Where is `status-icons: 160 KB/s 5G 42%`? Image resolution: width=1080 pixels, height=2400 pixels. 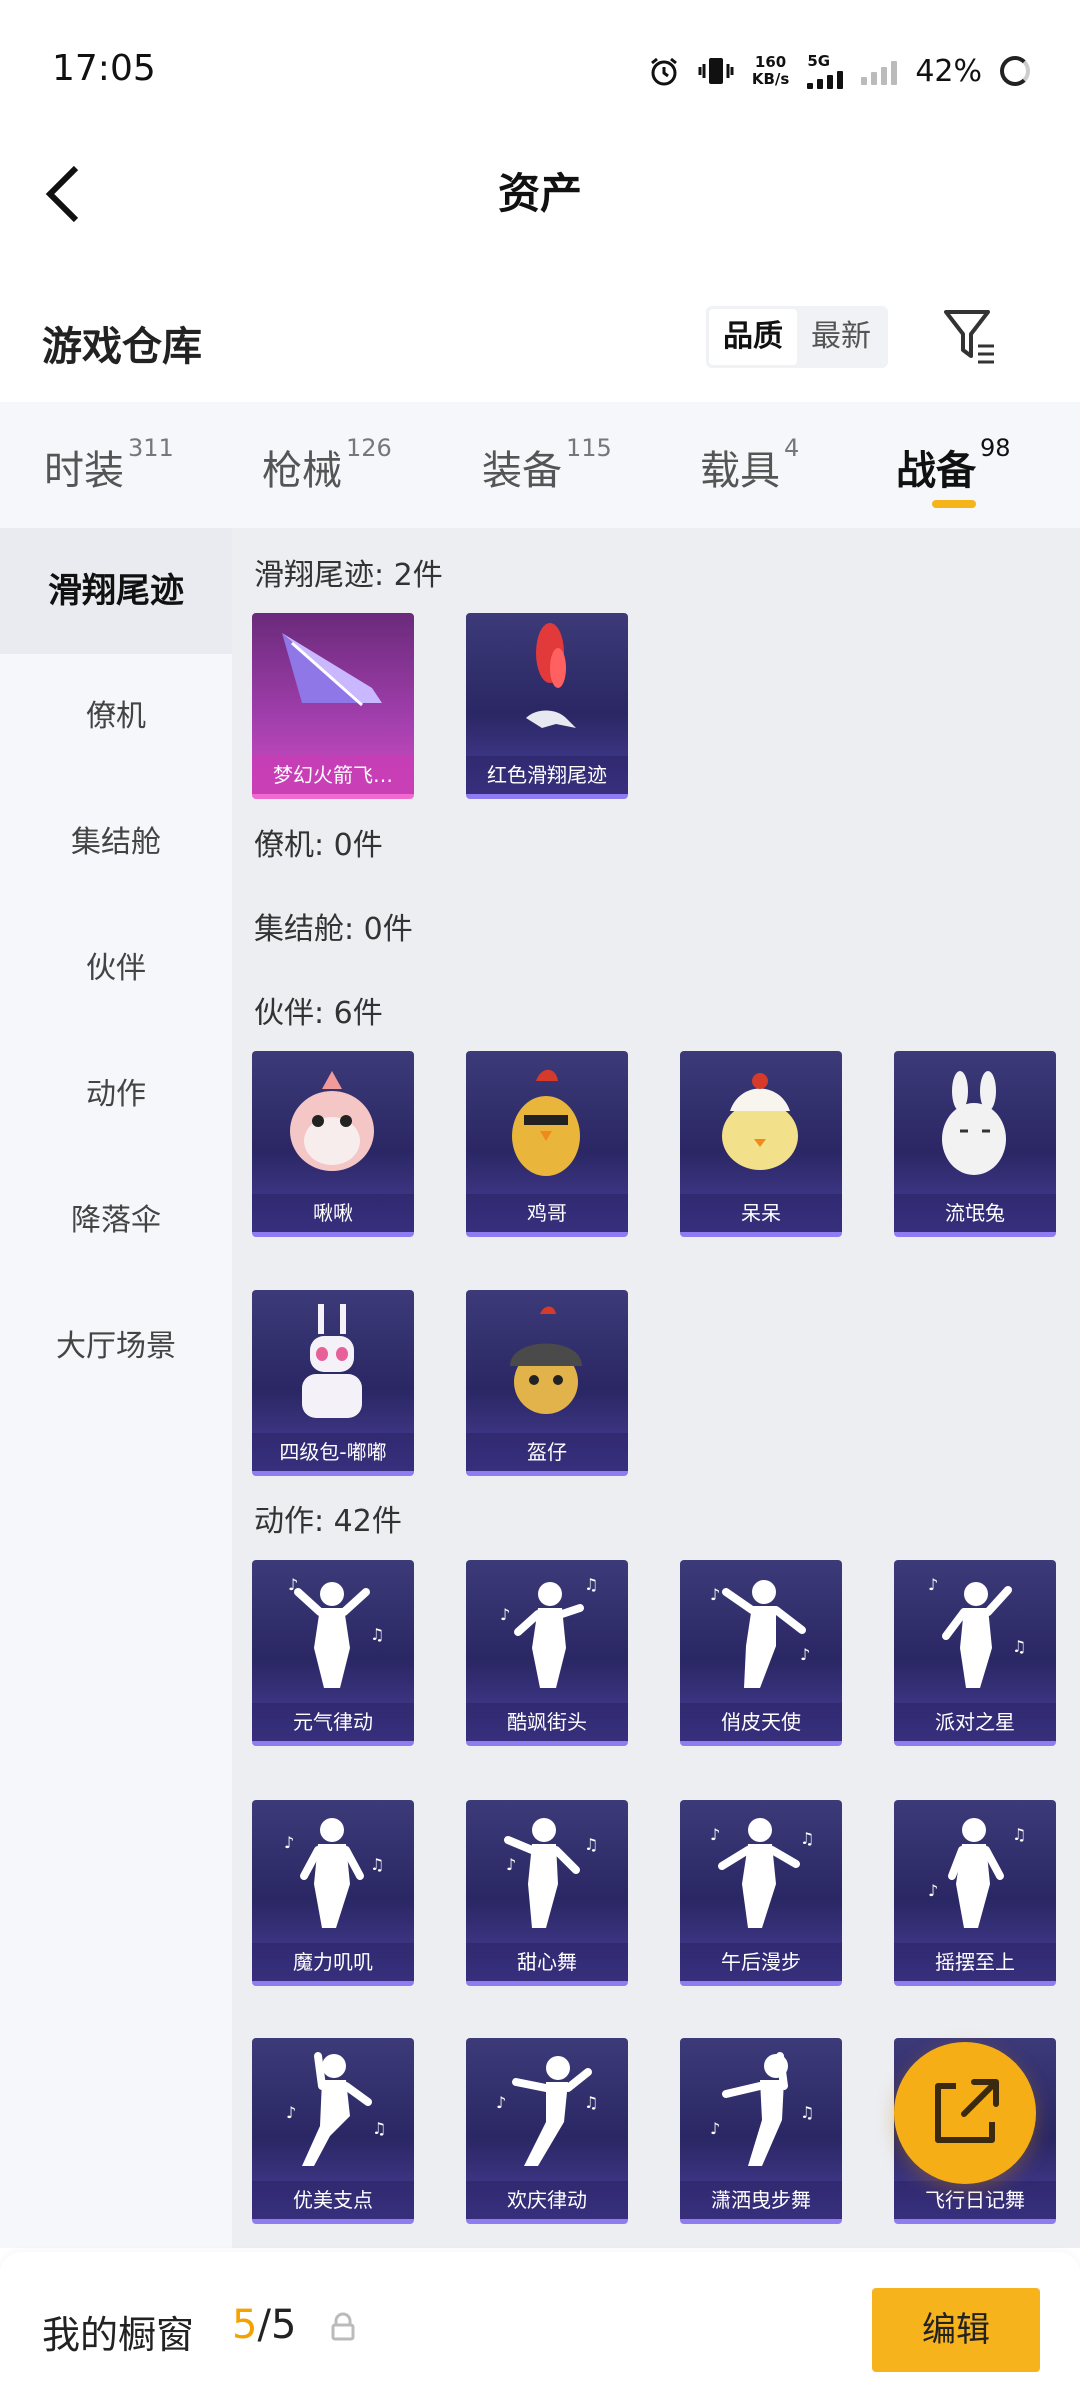
status-icons: 160 KB/s 5G 42% is located at coordinates (839, 71).